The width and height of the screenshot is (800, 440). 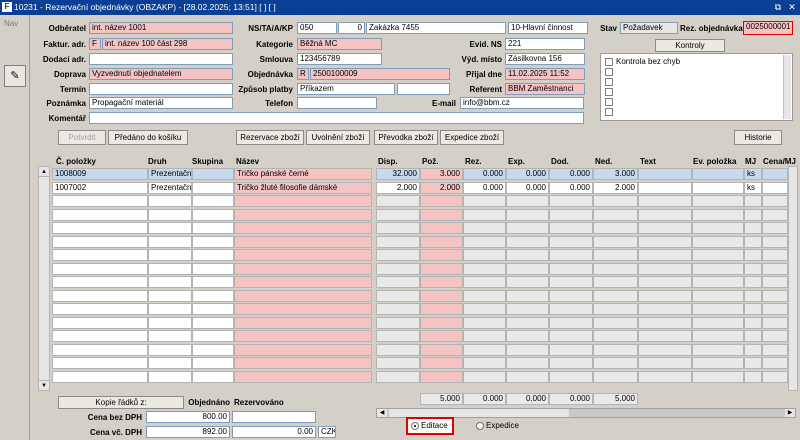 What do you see at coordinates (571, 187) in the screenshot?
I see `cell-dod: 0.000` at bounding box center [571, 187].